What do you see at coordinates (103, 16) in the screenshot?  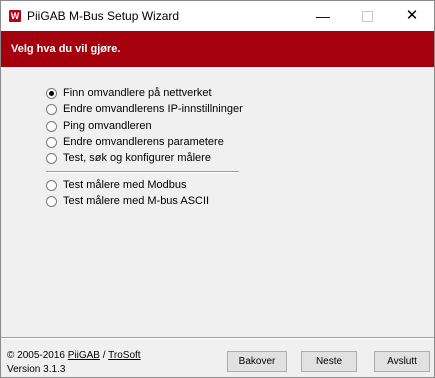 I see `window-title: PiiGAB M-Bus Setup Wizard` at bounding box center [103, 16].